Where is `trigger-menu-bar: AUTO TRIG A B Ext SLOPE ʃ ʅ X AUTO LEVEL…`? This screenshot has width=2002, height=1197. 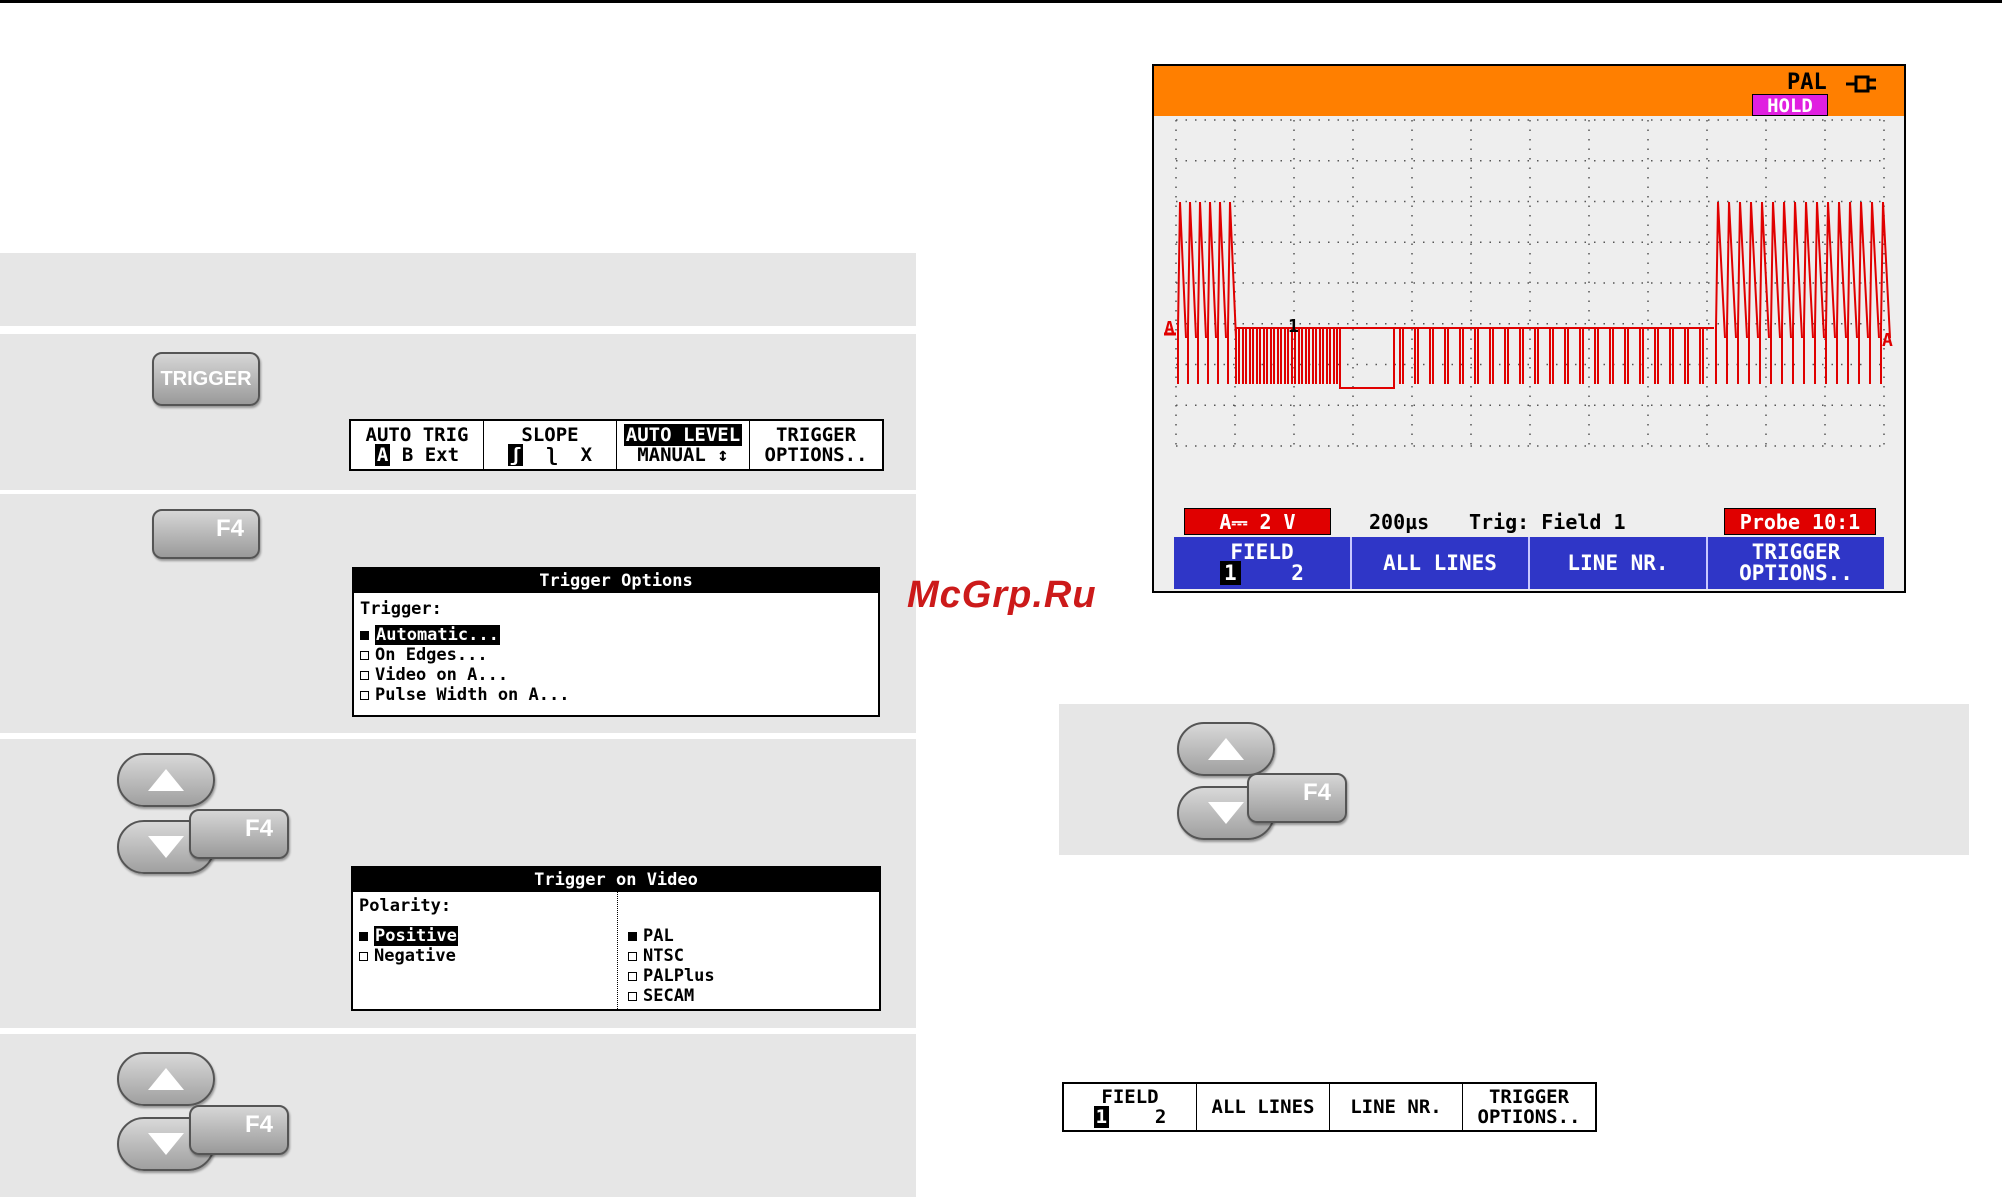 trigger-menu-bar: AUTO TRIG A B Ext SLOPE ʃ ʅ X AUTO LEVEL… is located at coordinates (616, 445).